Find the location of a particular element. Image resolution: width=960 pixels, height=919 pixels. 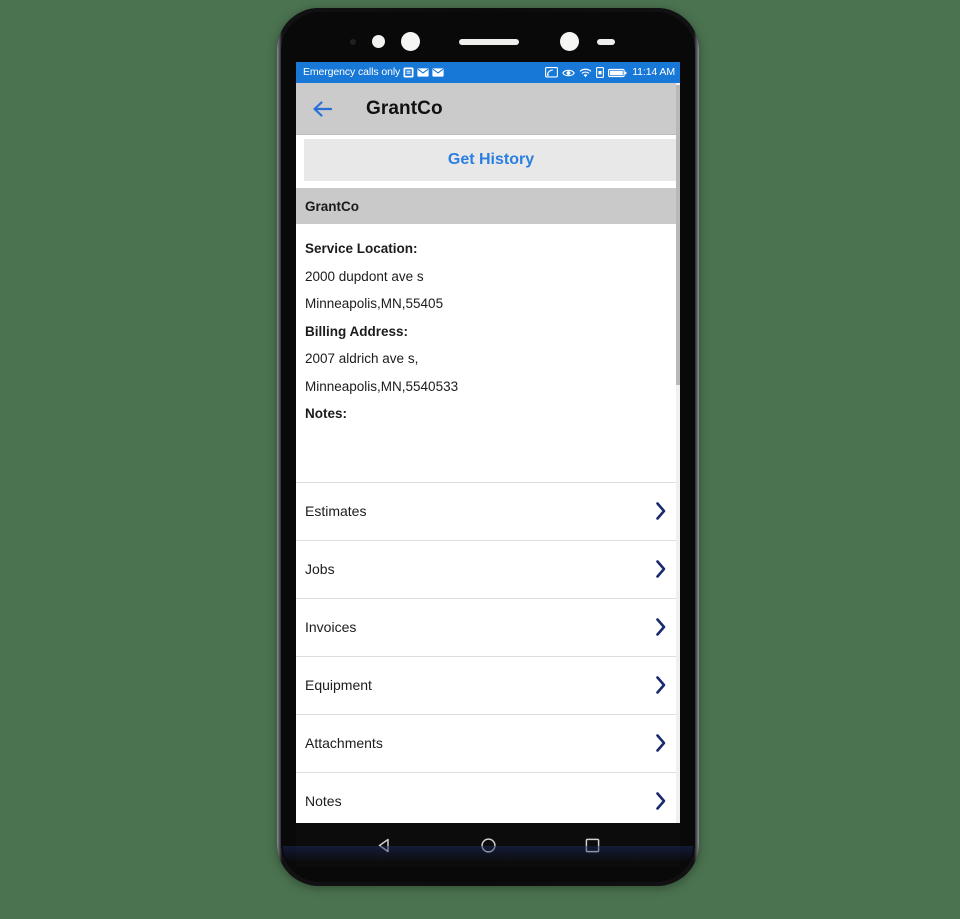

back-arrow-icon is located at coordinates (323, 109).